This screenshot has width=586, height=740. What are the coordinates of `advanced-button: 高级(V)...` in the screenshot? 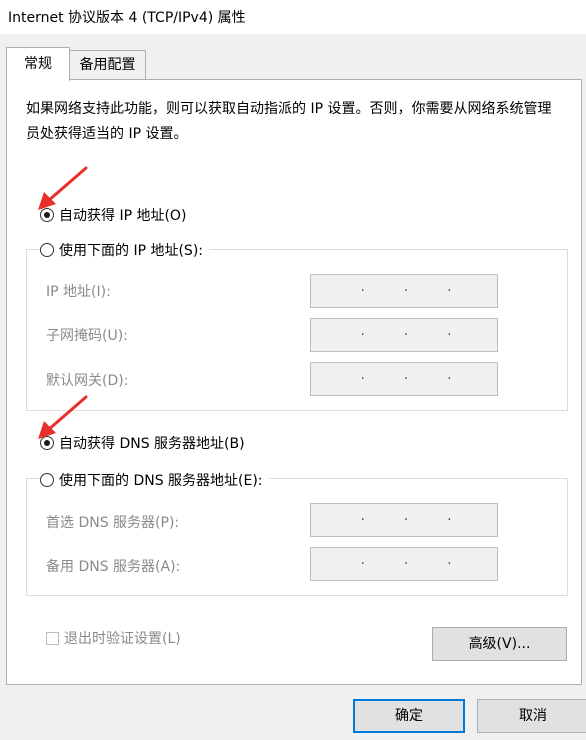 It's located at (499, 644).